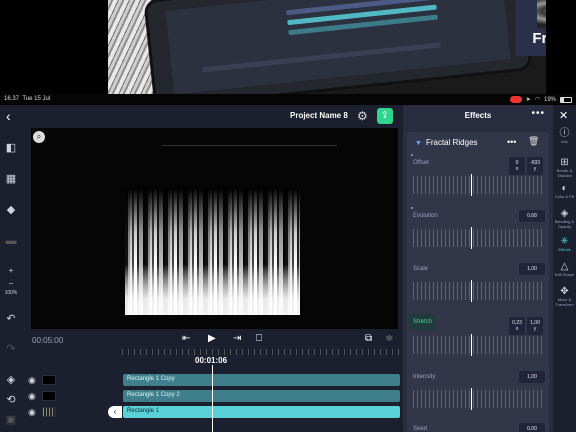  Describe the element at coordinates (11, 179) in the screenshot. I see `grid-icon: ▦` at that location.